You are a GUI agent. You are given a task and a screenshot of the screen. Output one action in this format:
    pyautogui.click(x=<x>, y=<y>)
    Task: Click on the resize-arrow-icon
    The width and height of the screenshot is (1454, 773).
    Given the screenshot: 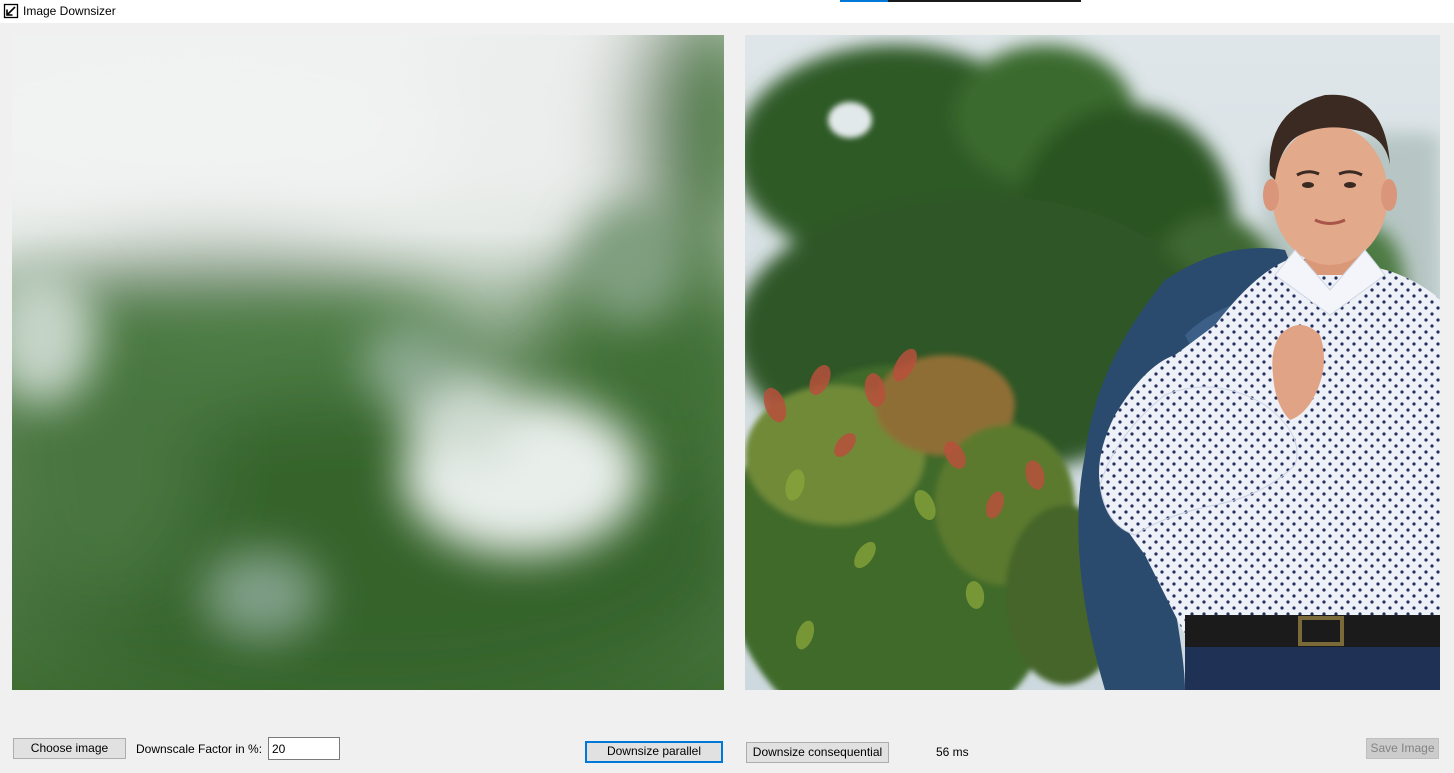 What is the action you would take?
    pyautogui.click(x=11, y=11)
    